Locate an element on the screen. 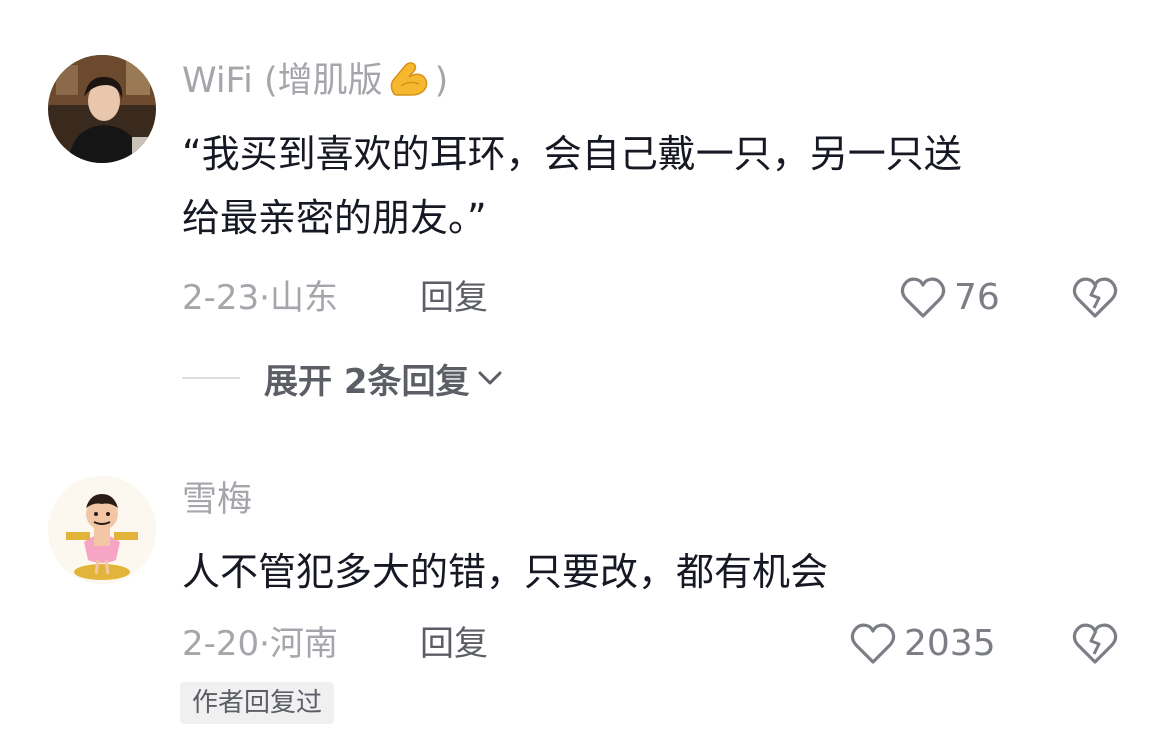 The height and width of the screenshot is (744, 1169). username: WiFi (增肌版 ) is located at coordinates (315, 83).